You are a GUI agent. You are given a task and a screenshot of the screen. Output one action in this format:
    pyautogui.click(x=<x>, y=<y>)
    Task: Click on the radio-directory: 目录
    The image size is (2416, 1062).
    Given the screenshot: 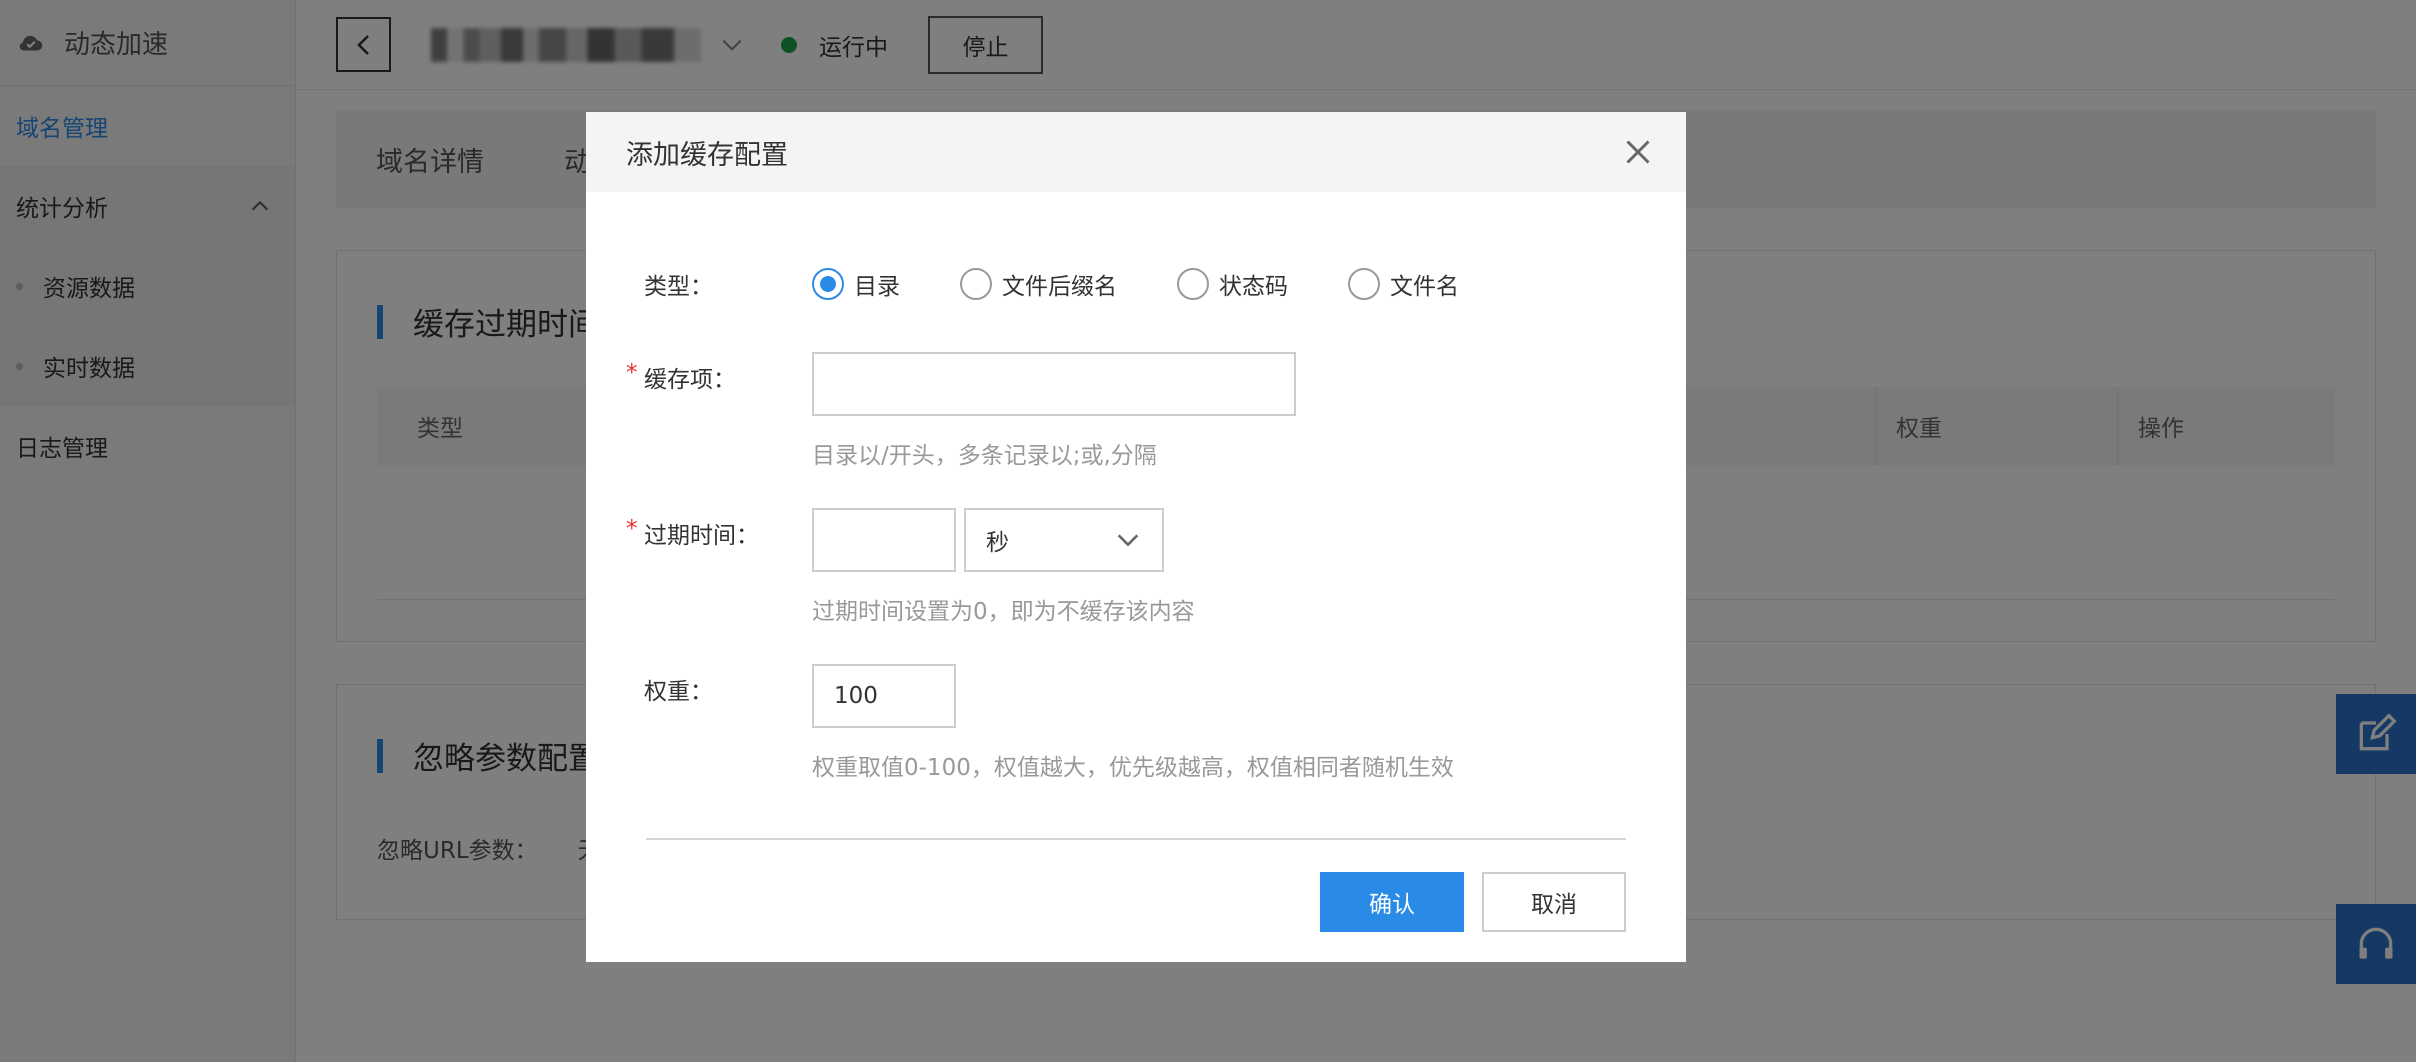 What is the action you would take?
    pyautogui.click(x=856, y=284)
    